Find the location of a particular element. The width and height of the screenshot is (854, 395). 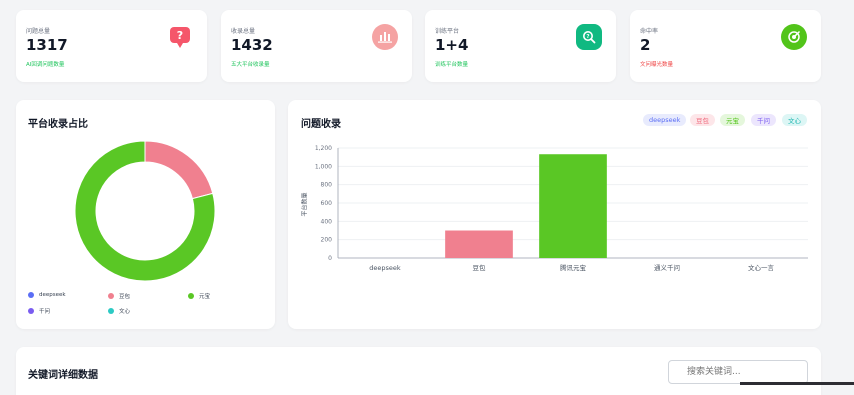

y-tick-label: 400 is located at coordinates (327, 221).